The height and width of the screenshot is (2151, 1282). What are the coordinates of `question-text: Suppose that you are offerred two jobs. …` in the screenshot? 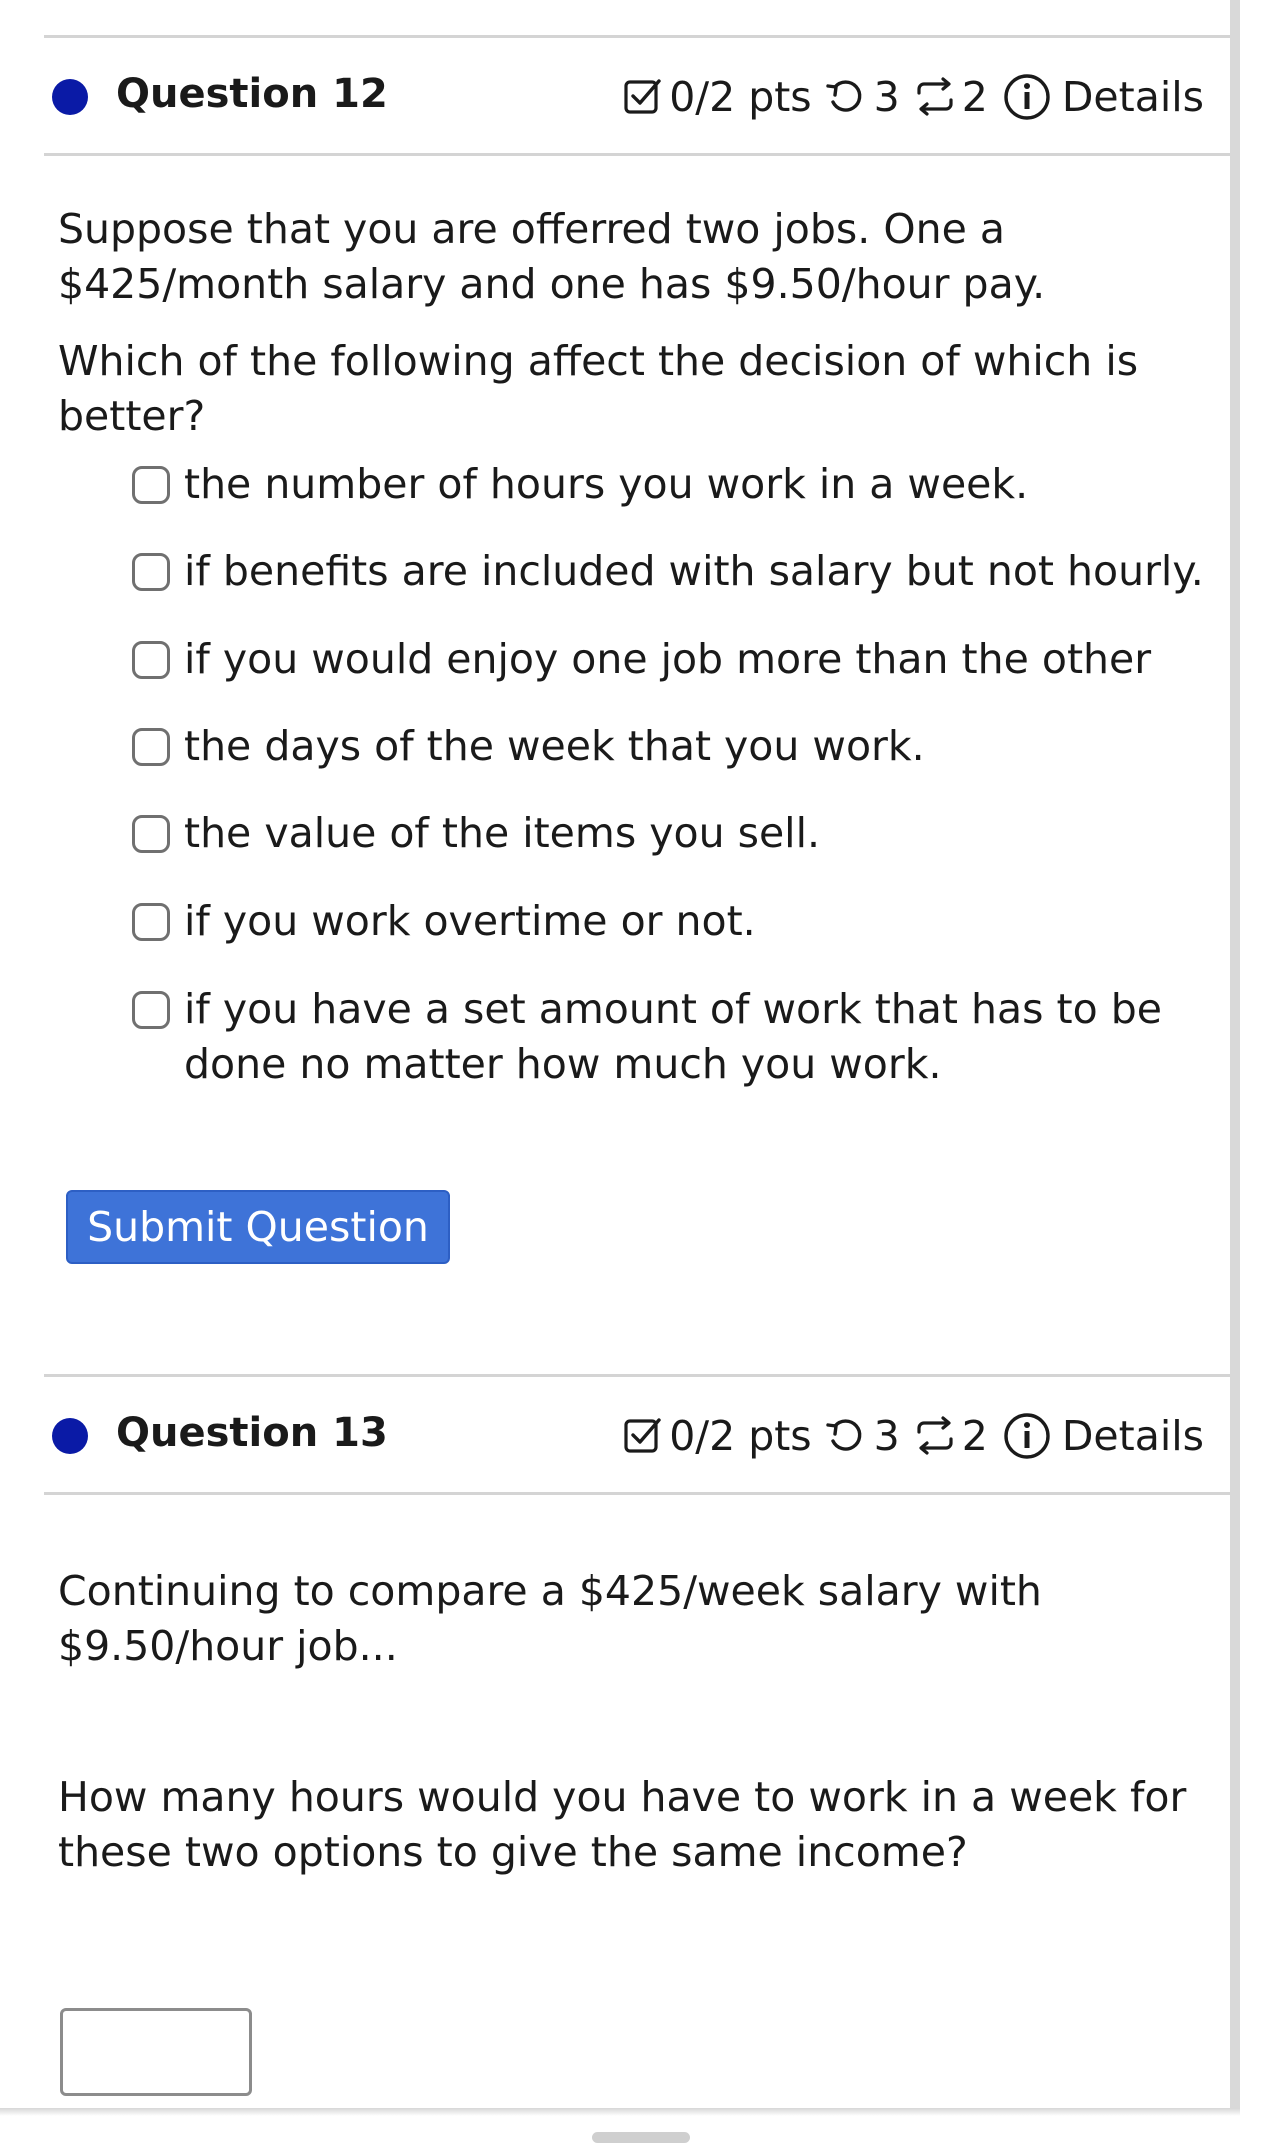 It's located at (552, 256).